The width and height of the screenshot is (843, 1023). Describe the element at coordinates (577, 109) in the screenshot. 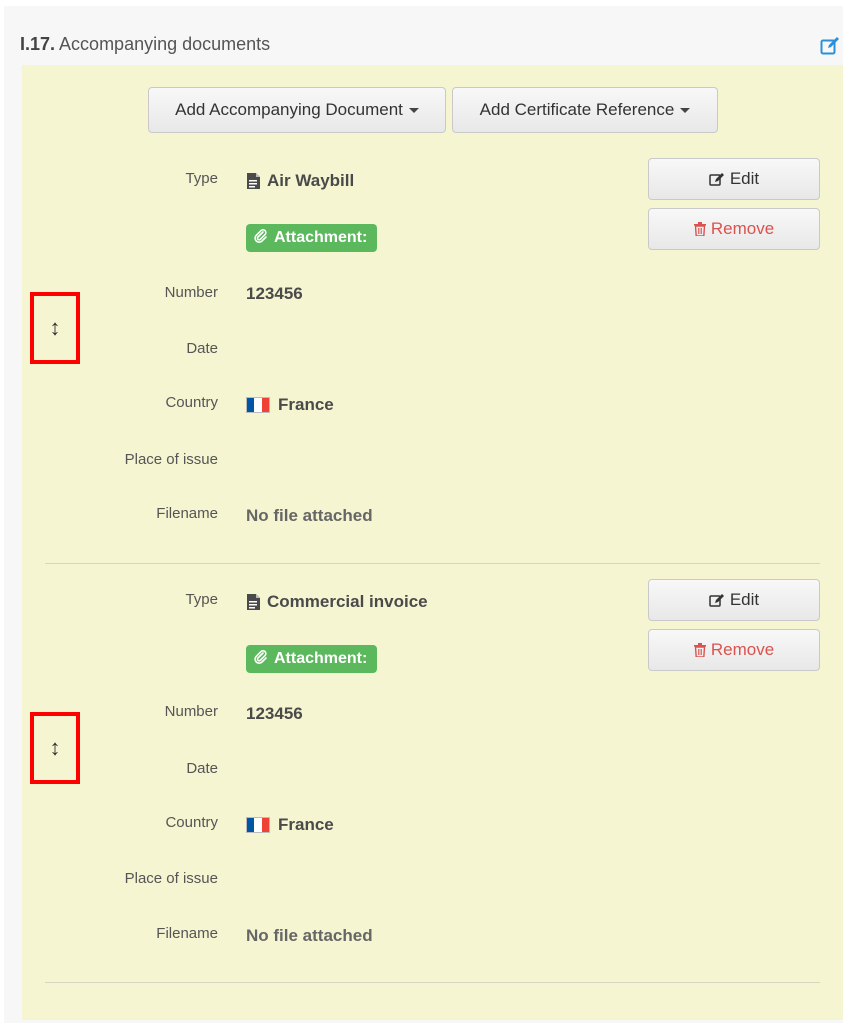

I see `add-certificate-reference-label: Add Certificate Reference` at that location.